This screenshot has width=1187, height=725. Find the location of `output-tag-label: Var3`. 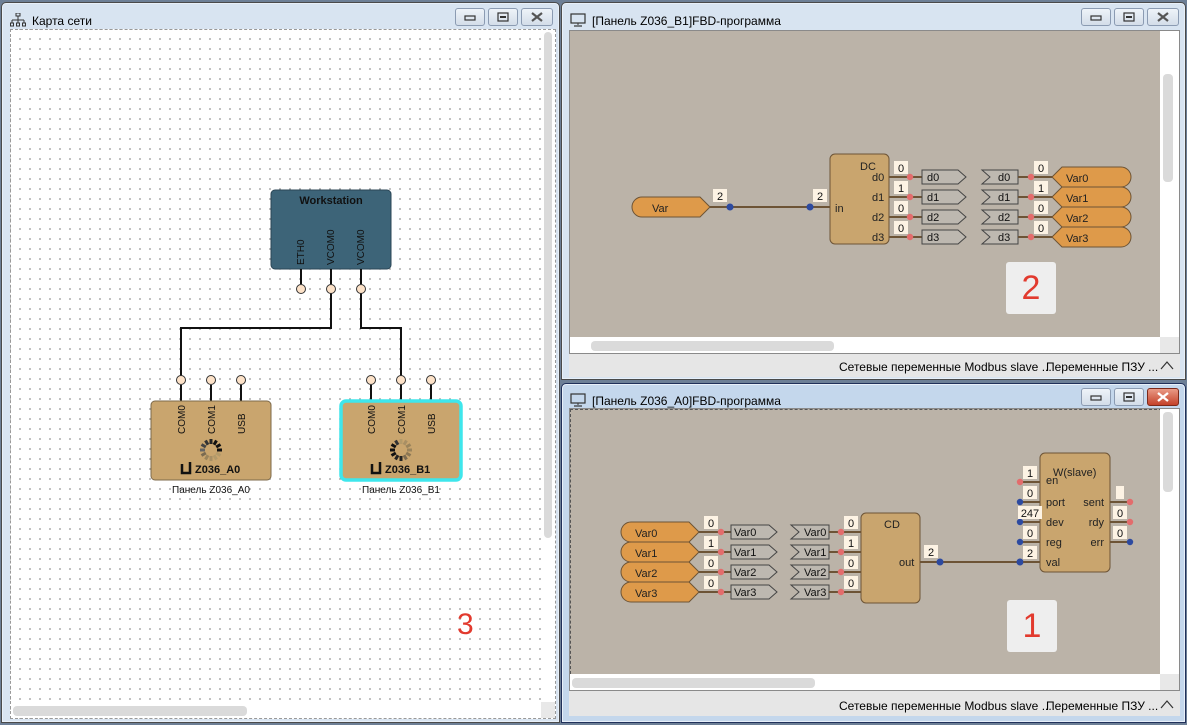

output-tag-label: Var3 is located at coordinates (745, 593).